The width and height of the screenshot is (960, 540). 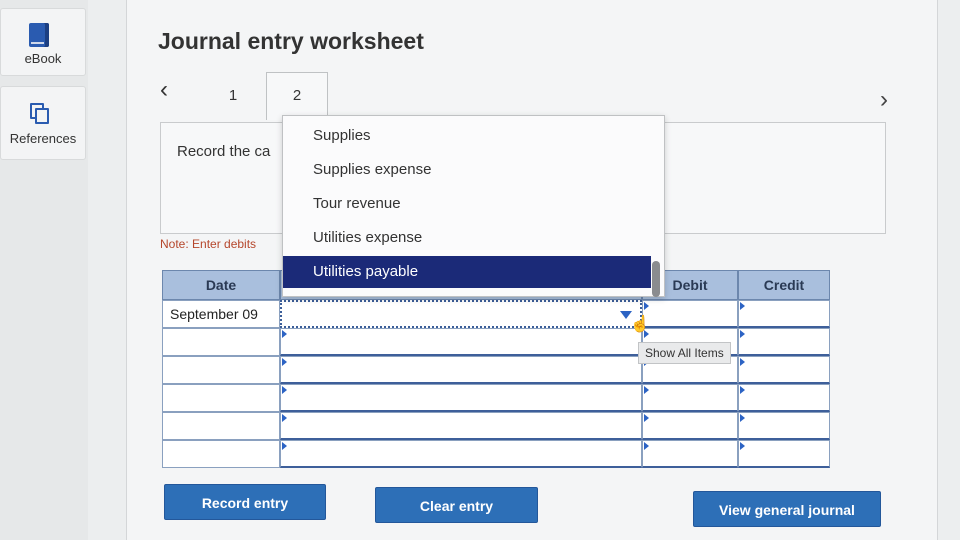 What do you see at coordinates (467, 238) in the screenshot?
I see `dropdown-option: Utilities expense` at bounding box center [467, 238].